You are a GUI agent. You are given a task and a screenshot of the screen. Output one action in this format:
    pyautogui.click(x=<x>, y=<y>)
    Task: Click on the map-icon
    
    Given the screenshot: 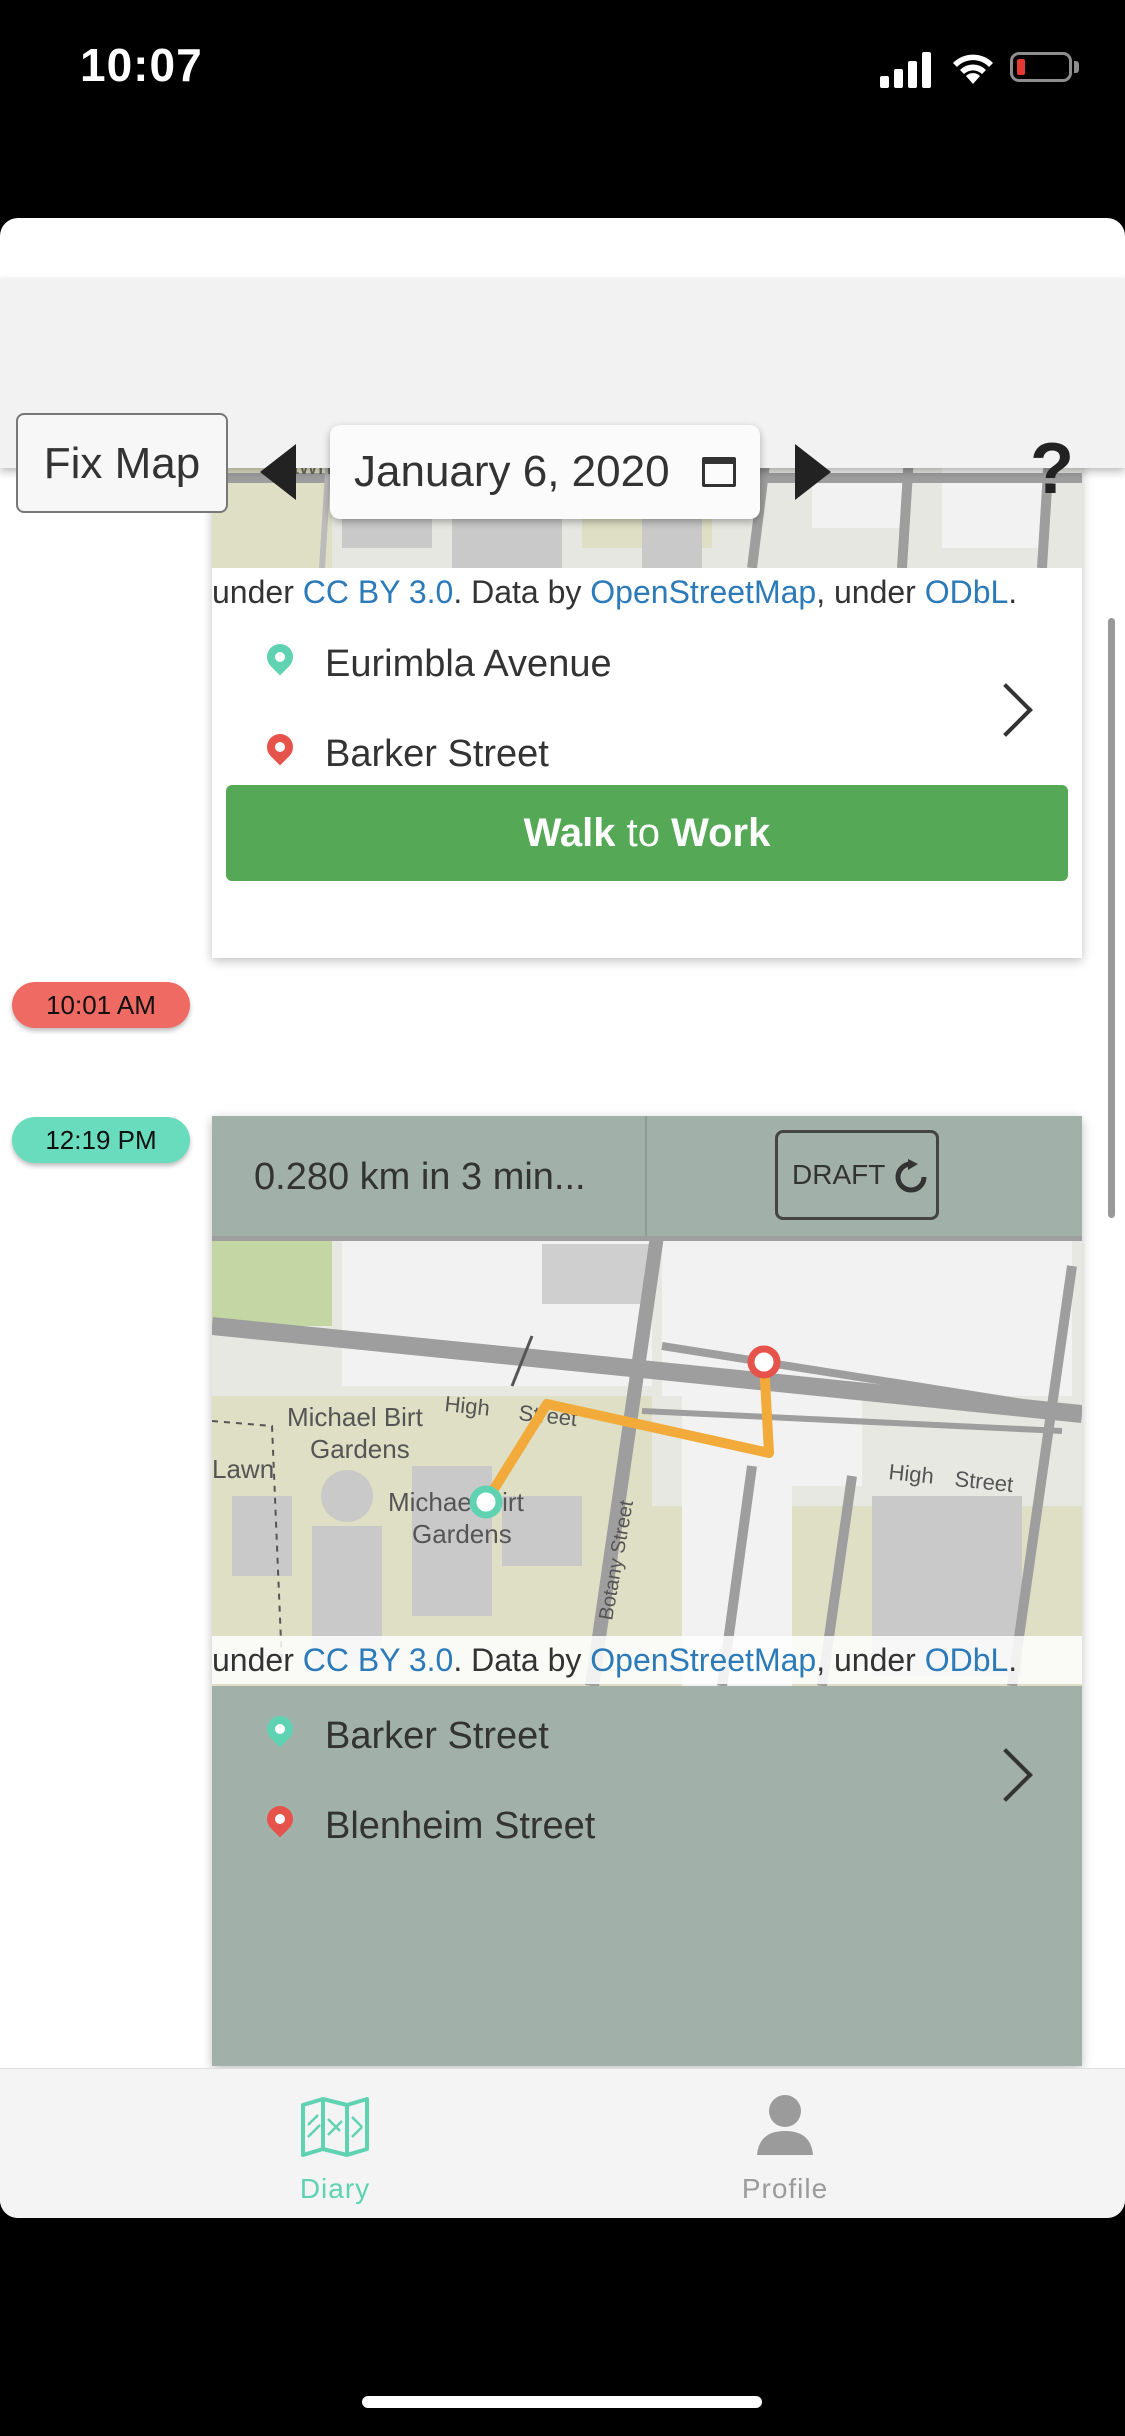 What is the action you would take?
    pyautogui.click(x=335, y=2127)
    